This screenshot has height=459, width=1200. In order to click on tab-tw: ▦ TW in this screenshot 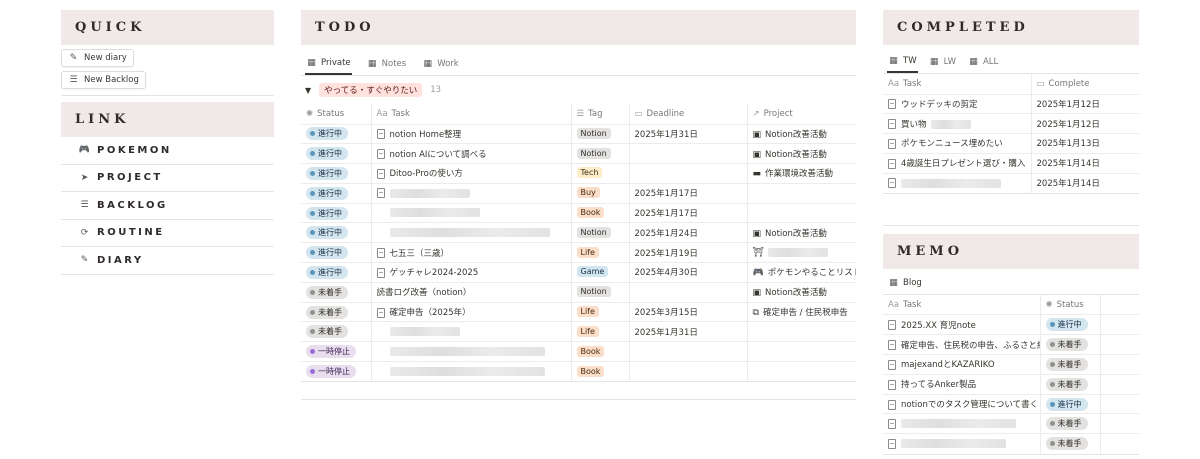, I will do `click(902, 62)`.